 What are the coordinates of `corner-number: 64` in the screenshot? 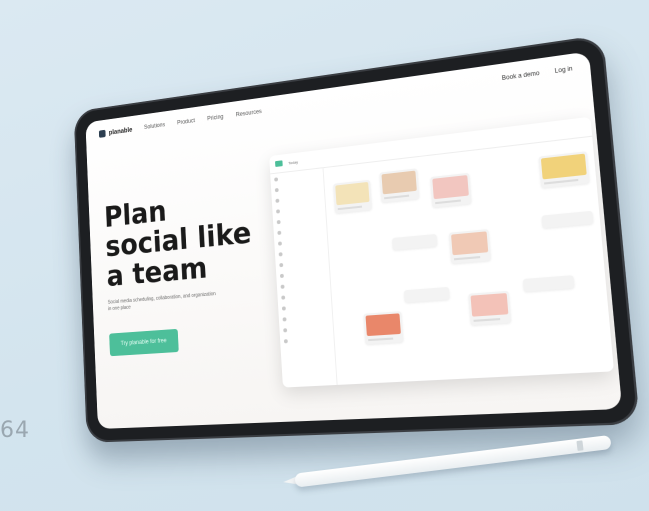 It's located at (15, 430).